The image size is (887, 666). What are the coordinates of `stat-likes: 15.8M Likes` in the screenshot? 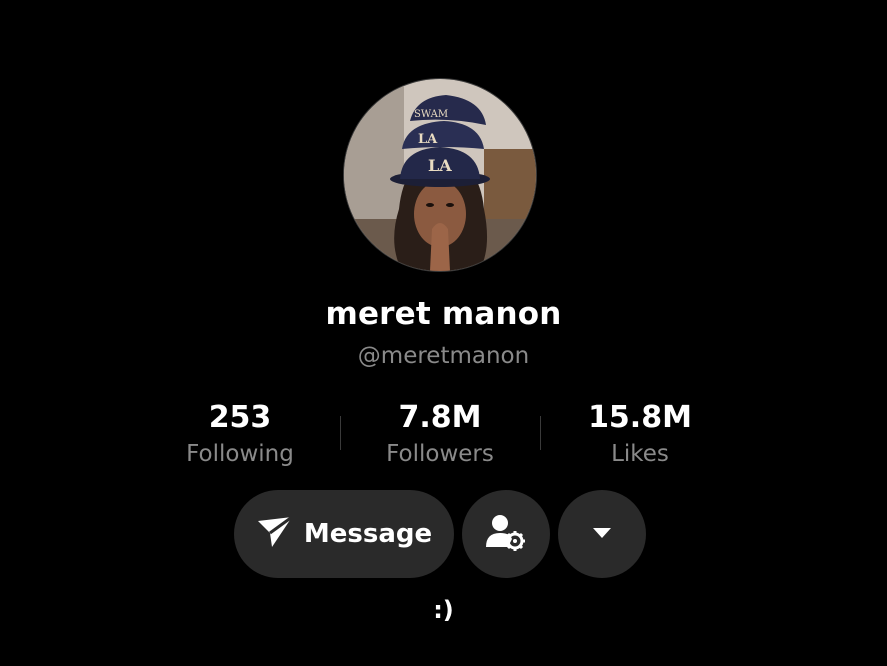 It's located at (640, 435).